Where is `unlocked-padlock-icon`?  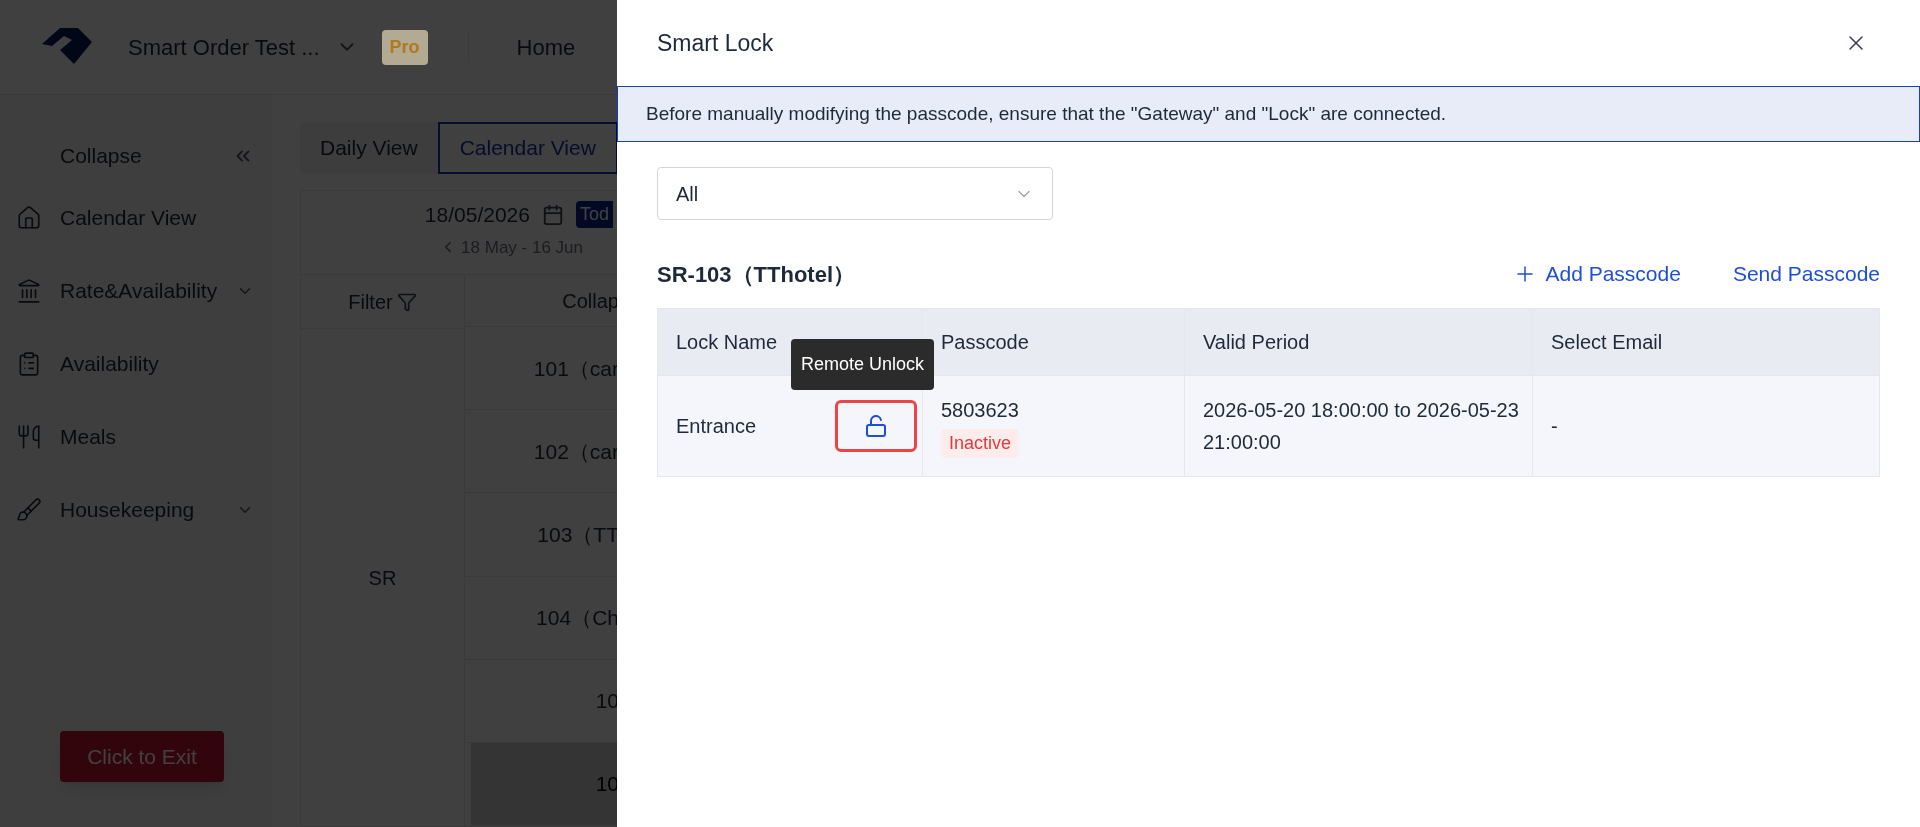
unlocked-padlock-icon is located at coordinates (876, 426).